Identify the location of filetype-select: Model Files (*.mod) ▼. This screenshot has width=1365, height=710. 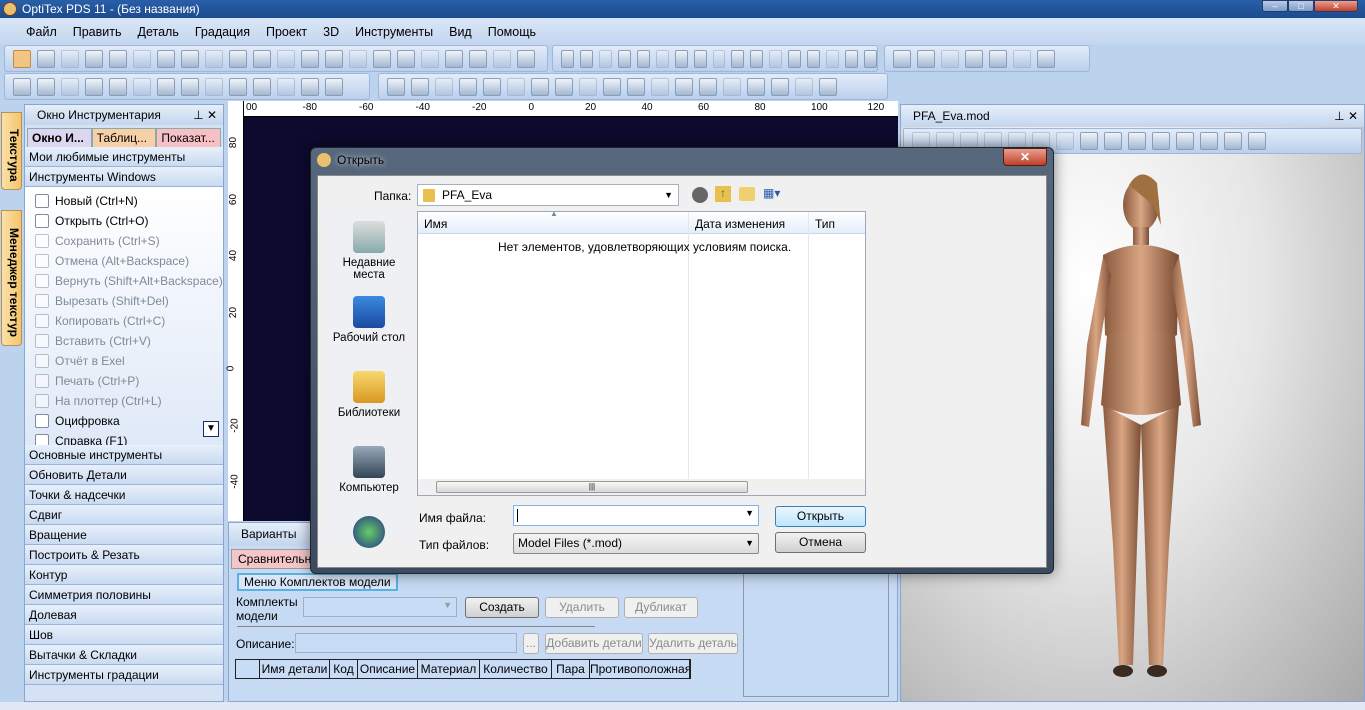
(636, 543).